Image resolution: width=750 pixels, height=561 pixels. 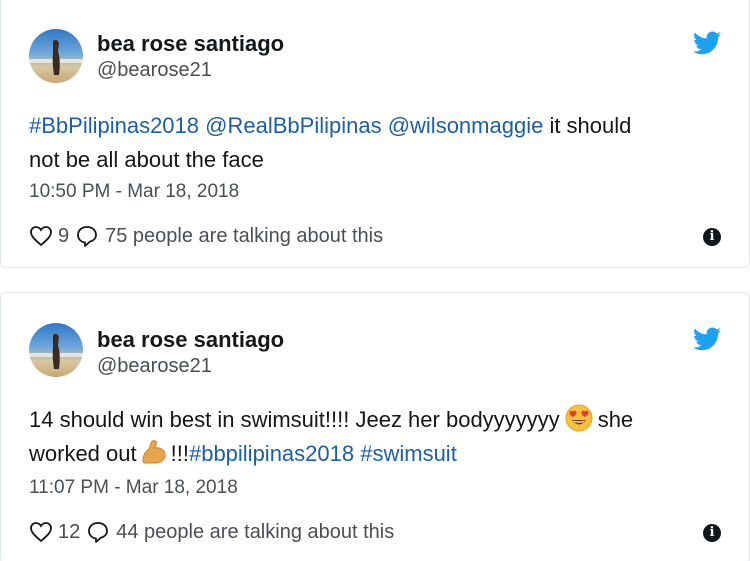 I want to click on flexed-biceps-emoji, so click(x=154, y=452).